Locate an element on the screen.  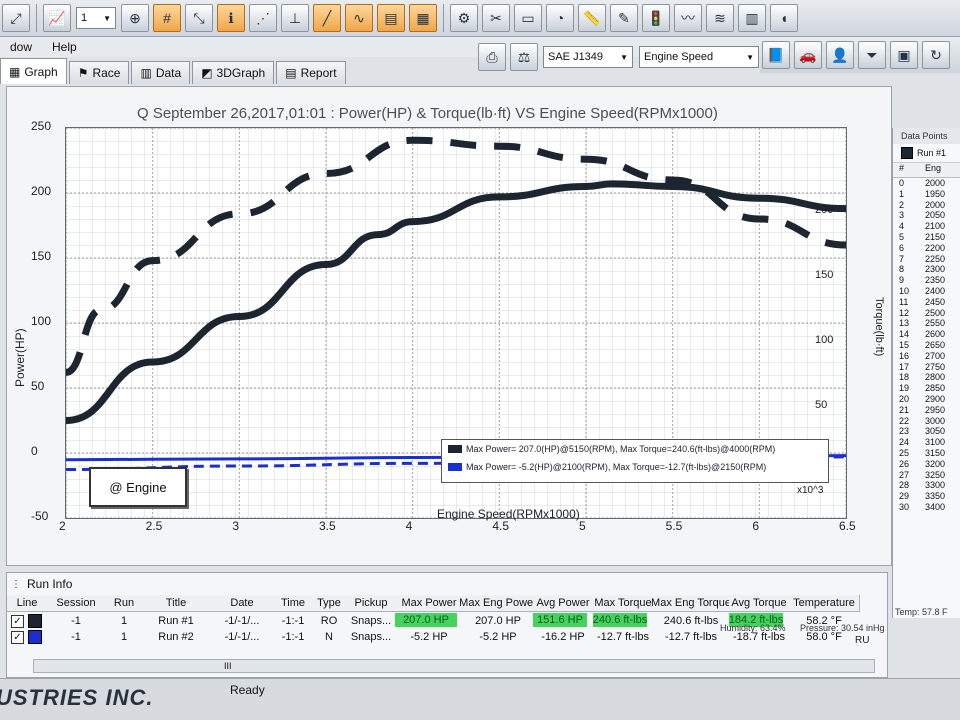
data-point-row: 19 2850 is located at coordinates (926, 388).